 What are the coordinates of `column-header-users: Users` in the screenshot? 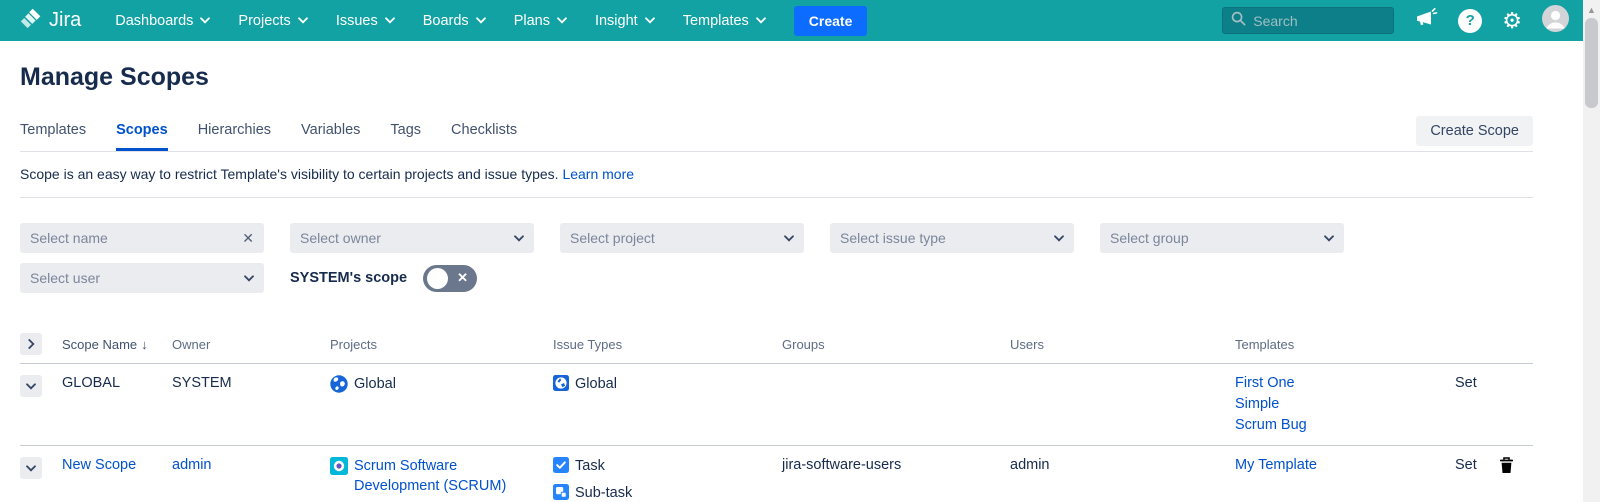 It's located at (1122, 344).